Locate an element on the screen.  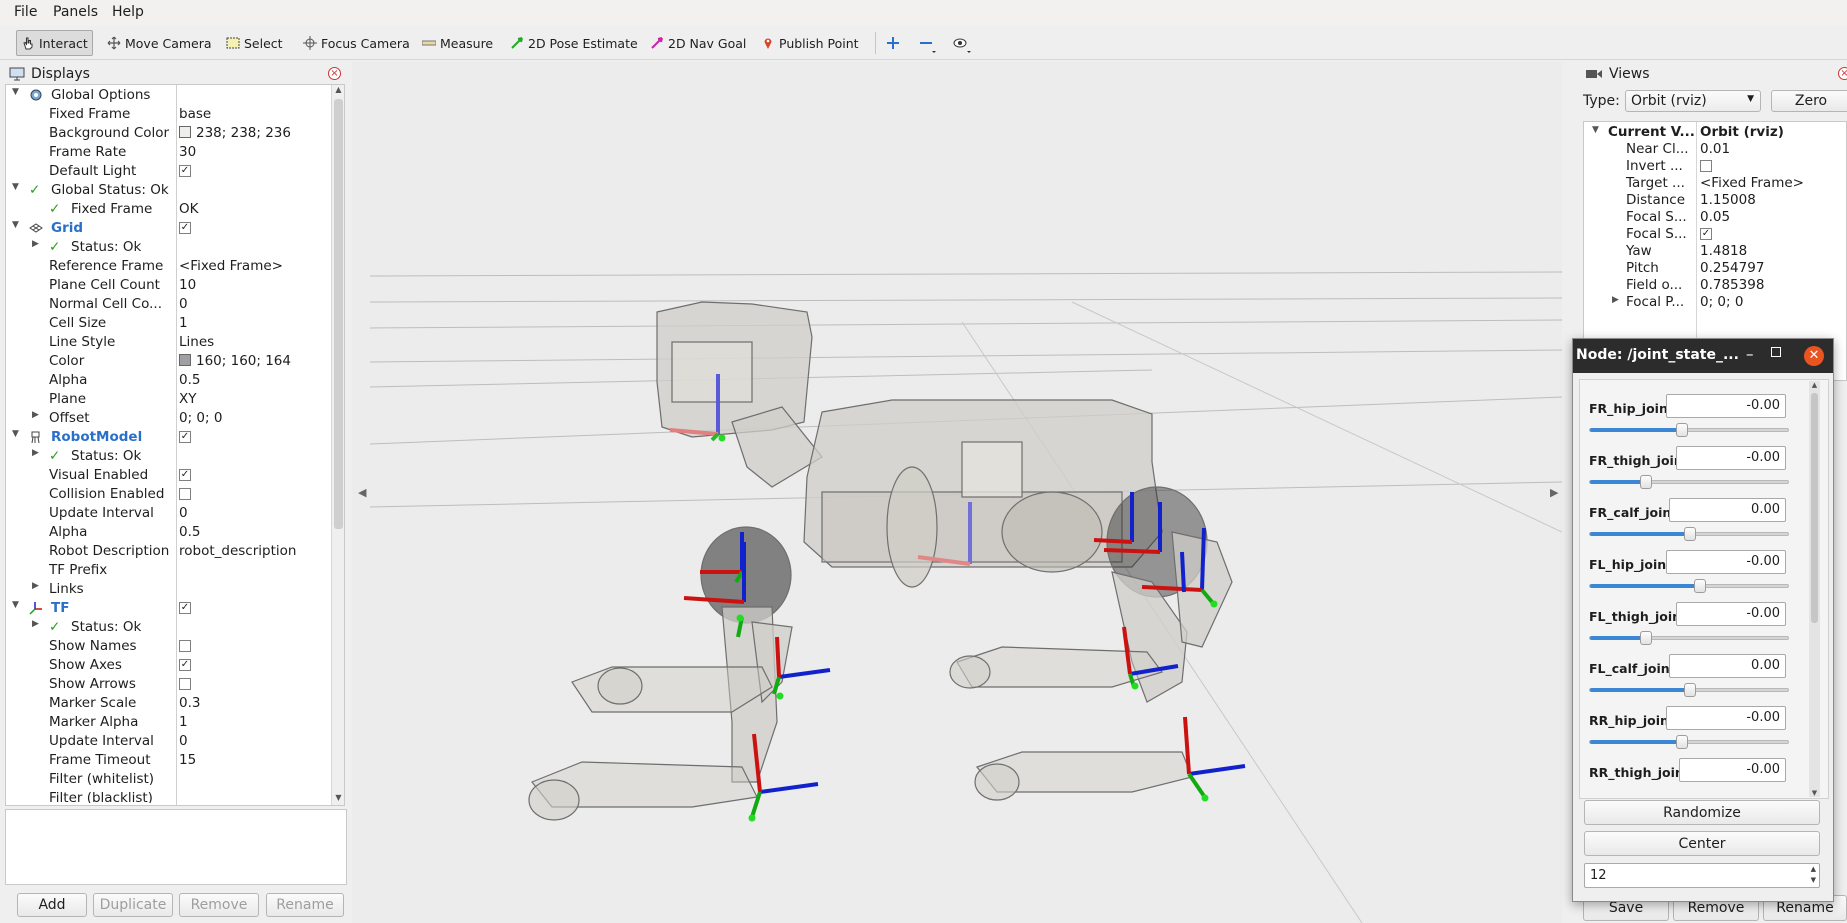
column-count-spinbox: 12 ▲ ▼ is located at coordinates (1702, 875).